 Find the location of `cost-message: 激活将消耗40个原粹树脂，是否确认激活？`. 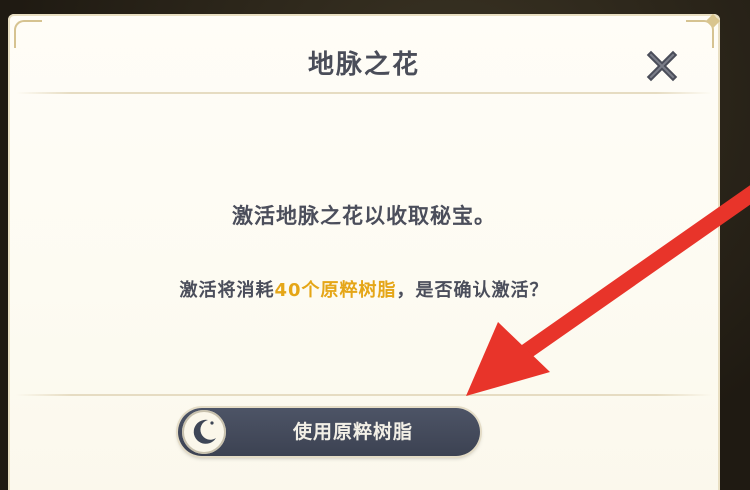

cost-message: 激活将消耗40个原粹树脂，是否确认激活？ is located at coordinates (364, 289).